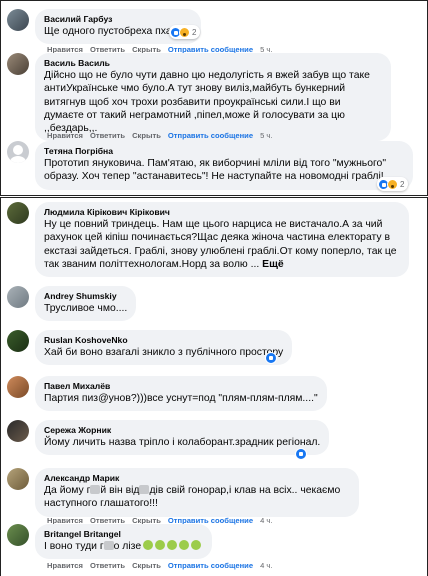  I want to click on comment-author: Василь Василь, so click(213, 63).